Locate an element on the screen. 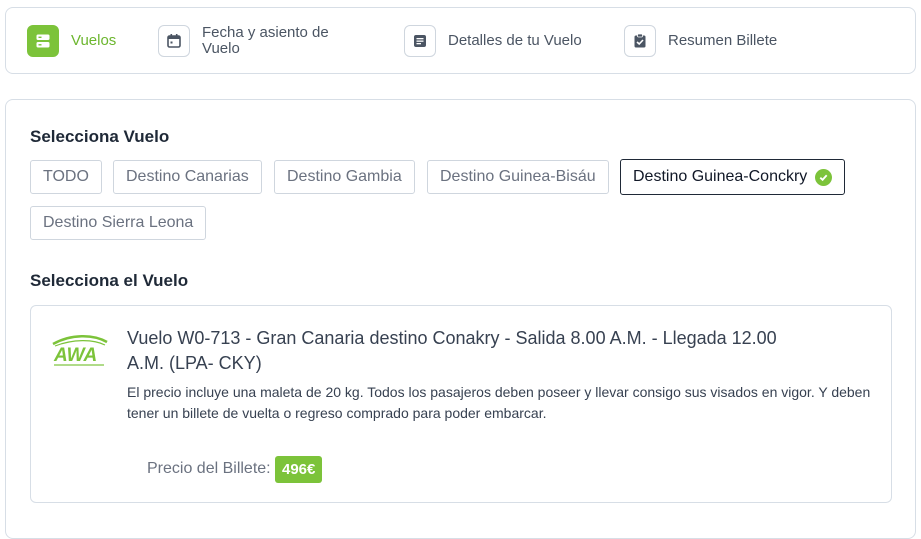 The image size is (921, 539). price-badge: 496€ is located at coordinates (299, 469).